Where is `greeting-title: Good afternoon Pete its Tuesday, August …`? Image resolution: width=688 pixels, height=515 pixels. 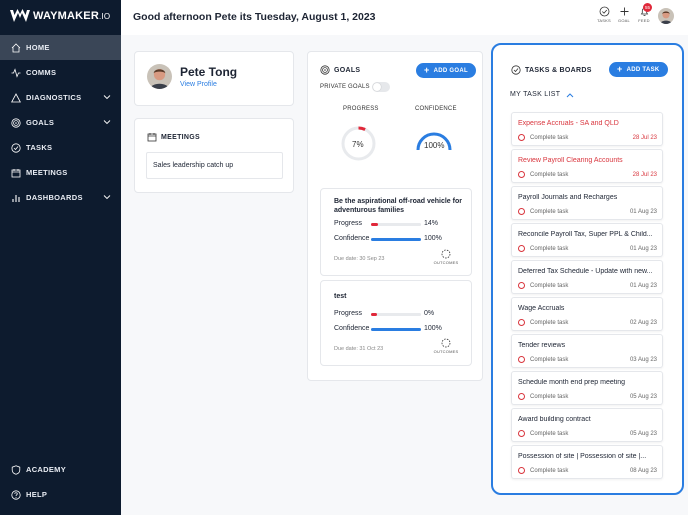
greeting-title: Good afternoon Pete its Tuesday, August … is located at coordinates (254, 17).